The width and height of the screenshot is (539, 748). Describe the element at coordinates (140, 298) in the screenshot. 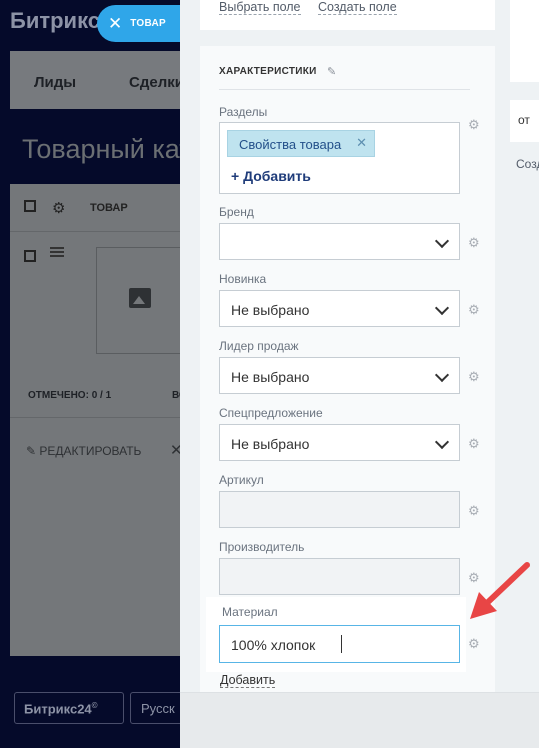

I see `image-icon` at that location.